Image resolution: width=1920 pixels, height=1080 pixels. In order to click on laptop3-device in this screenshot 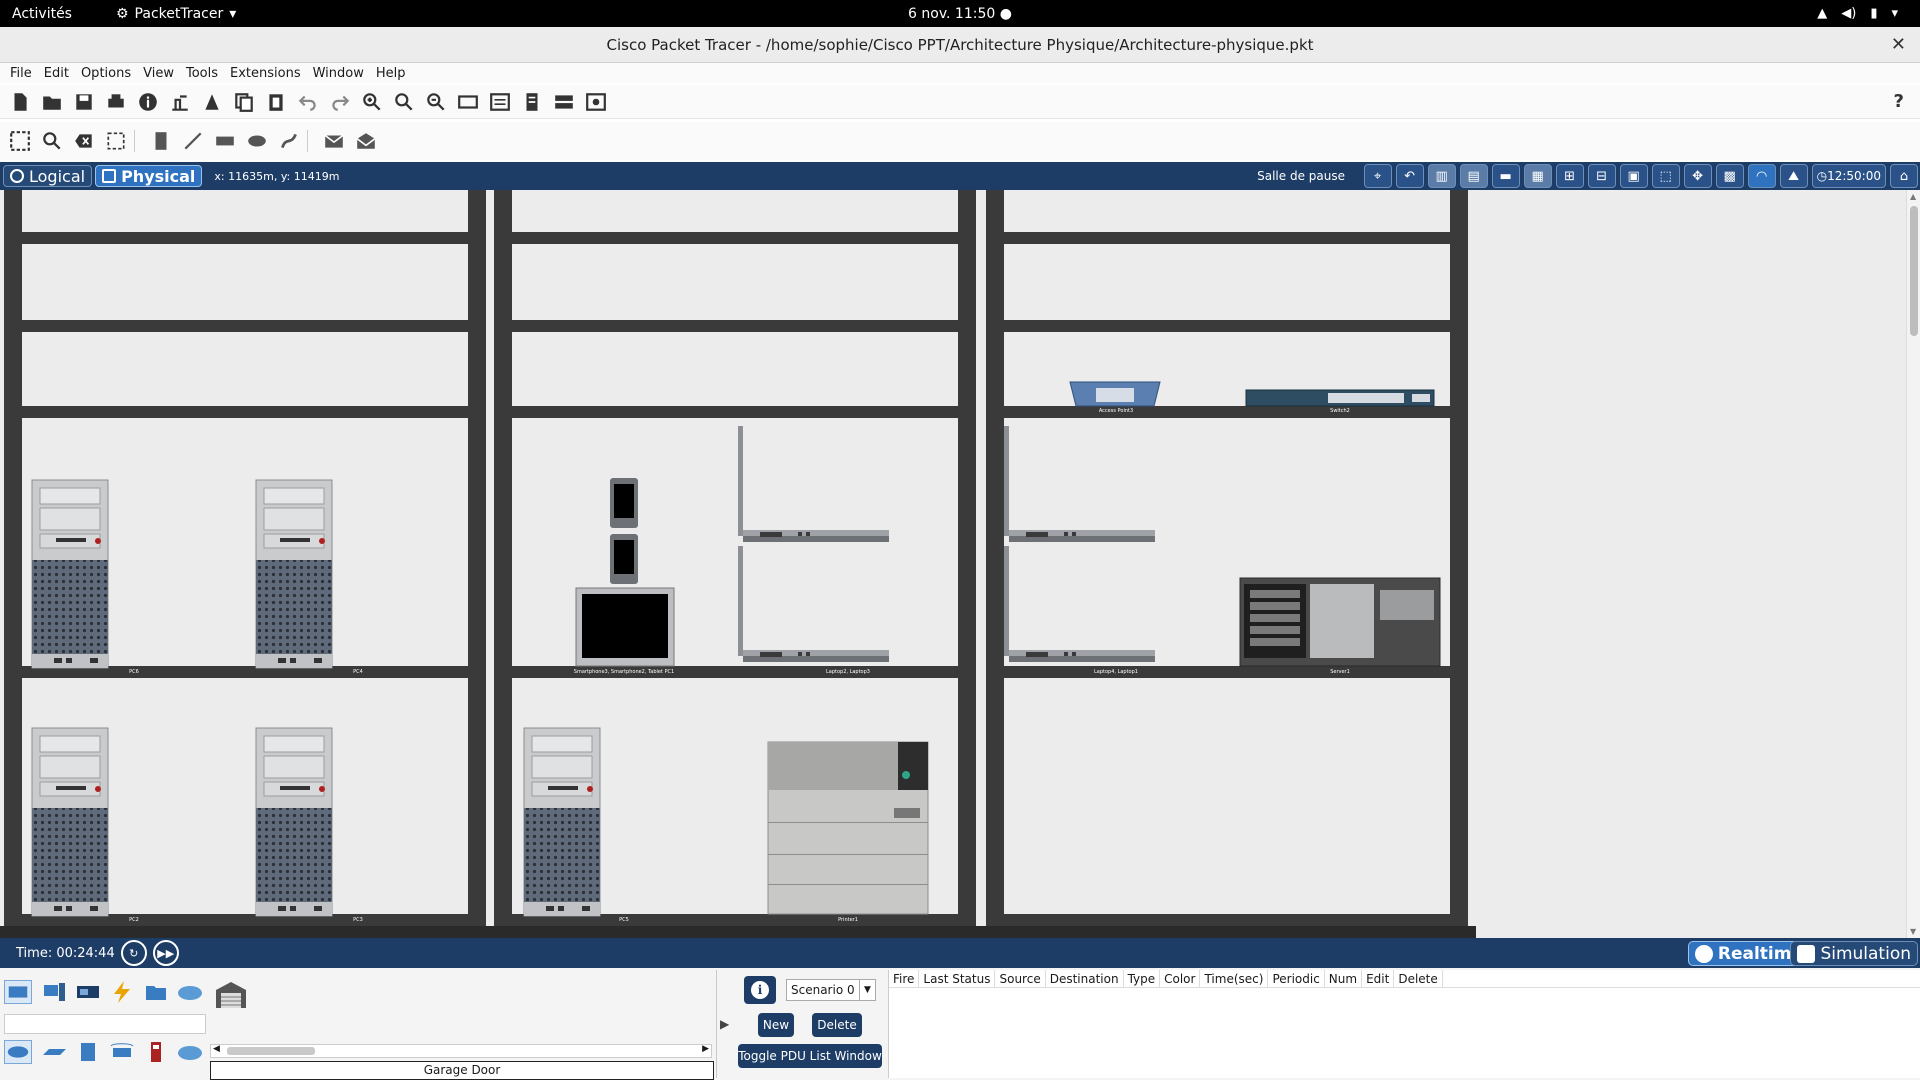, I will do `click(813, 604)`.